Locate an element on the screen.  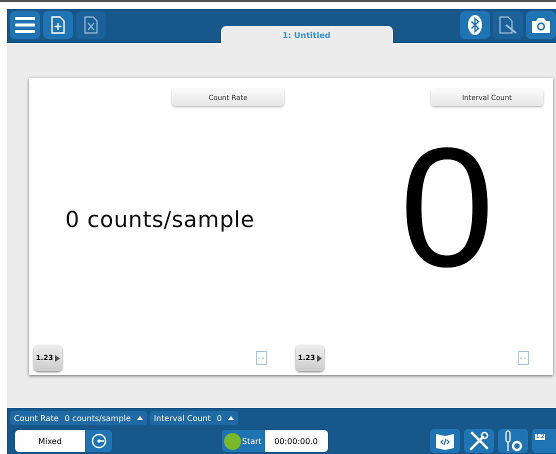
tools-button is located at coordinates (479, 441).